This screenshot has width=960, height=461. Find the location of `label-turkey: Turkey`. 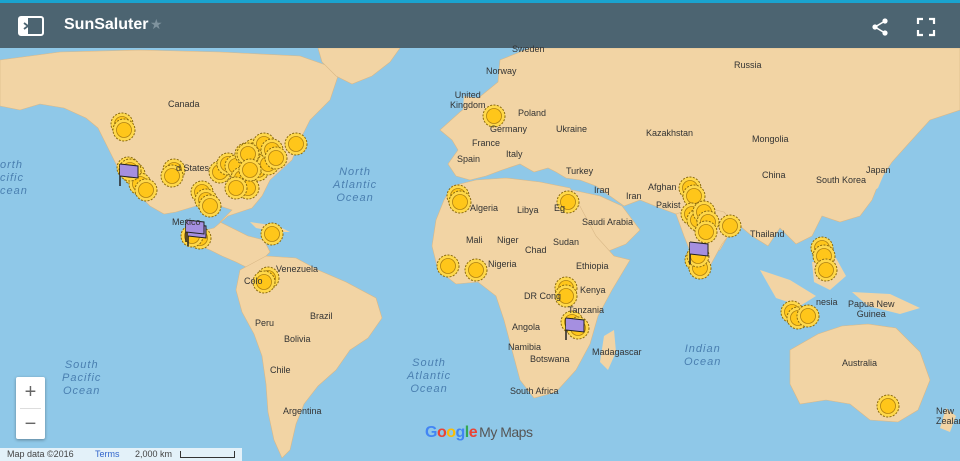

label-turkey: Turkey is located at coordinates (580, 171).